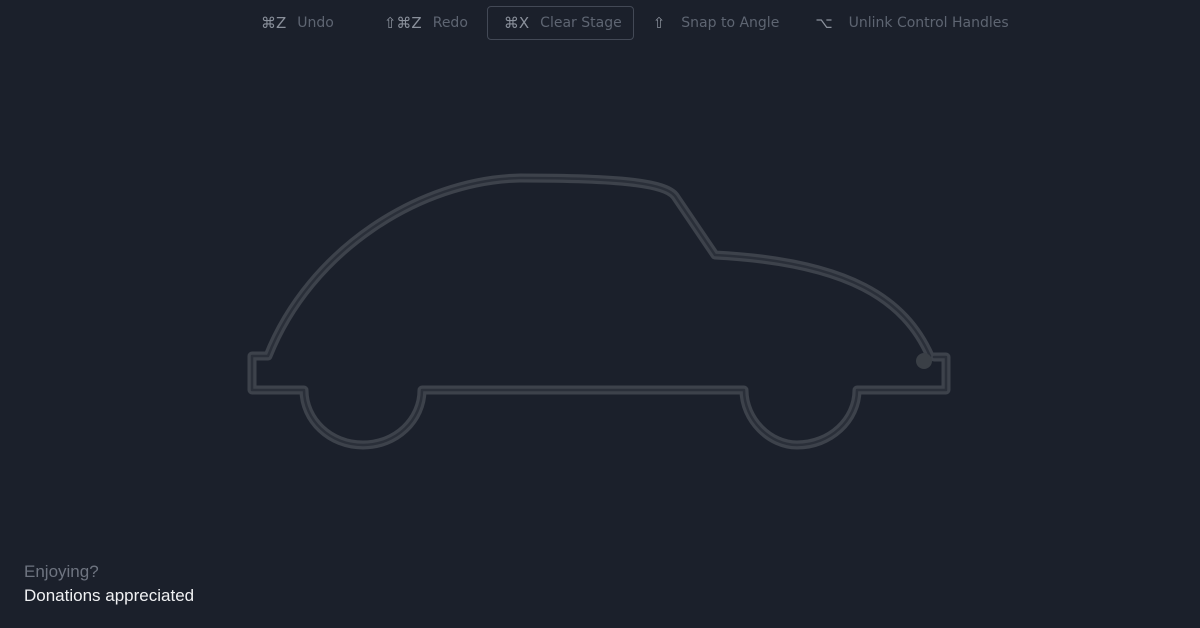 The image size is (1200, 628). Describe the element at coordinates (109, 596) in the screenshot. I see `donations-link: Donations appreciated` at that location.